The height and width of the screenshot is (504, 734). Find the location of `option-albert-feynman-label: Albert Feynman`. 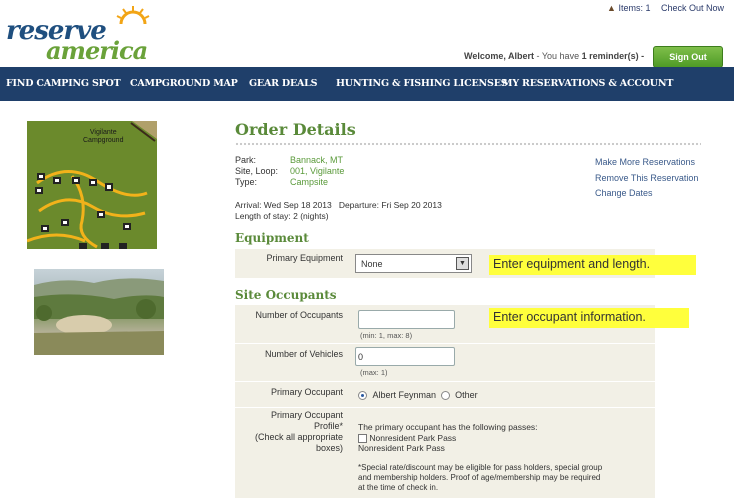

option-albert-feynman-label: Albert Feynman is located at coordinates (405, 395).